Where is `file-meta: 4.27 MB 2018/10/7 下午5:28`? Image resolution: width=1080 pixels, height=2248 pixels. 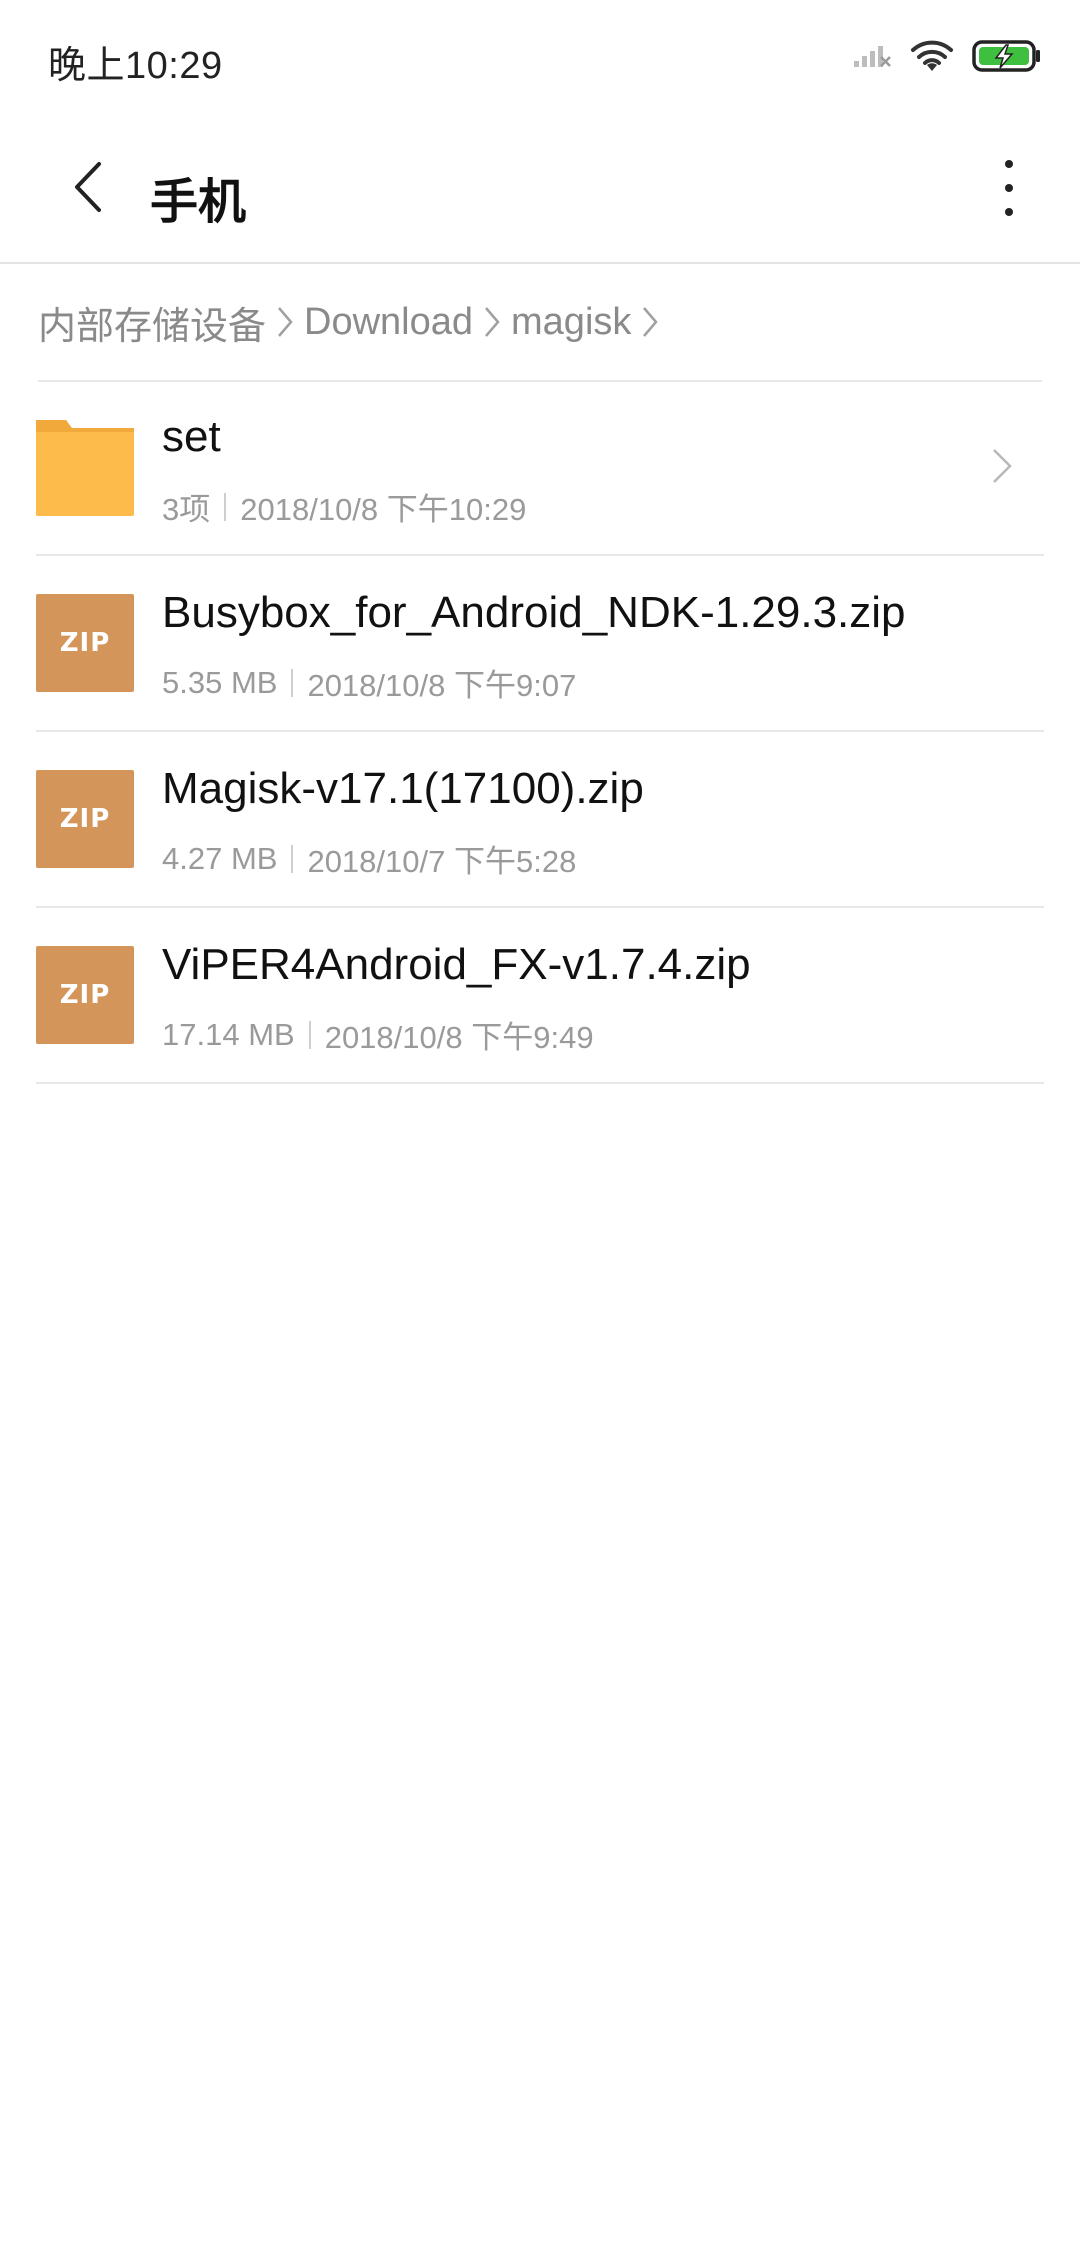 file-meta: 4.27 MB 2018/10/7 下午5:28 is located at coordinates (369, 858).